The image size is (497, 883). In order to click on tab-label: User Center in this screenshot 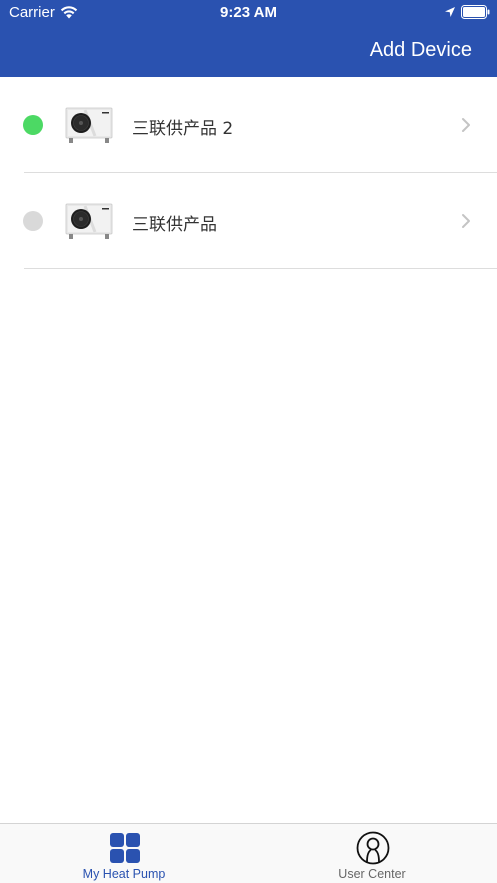, I will do `click(372, 874)`.